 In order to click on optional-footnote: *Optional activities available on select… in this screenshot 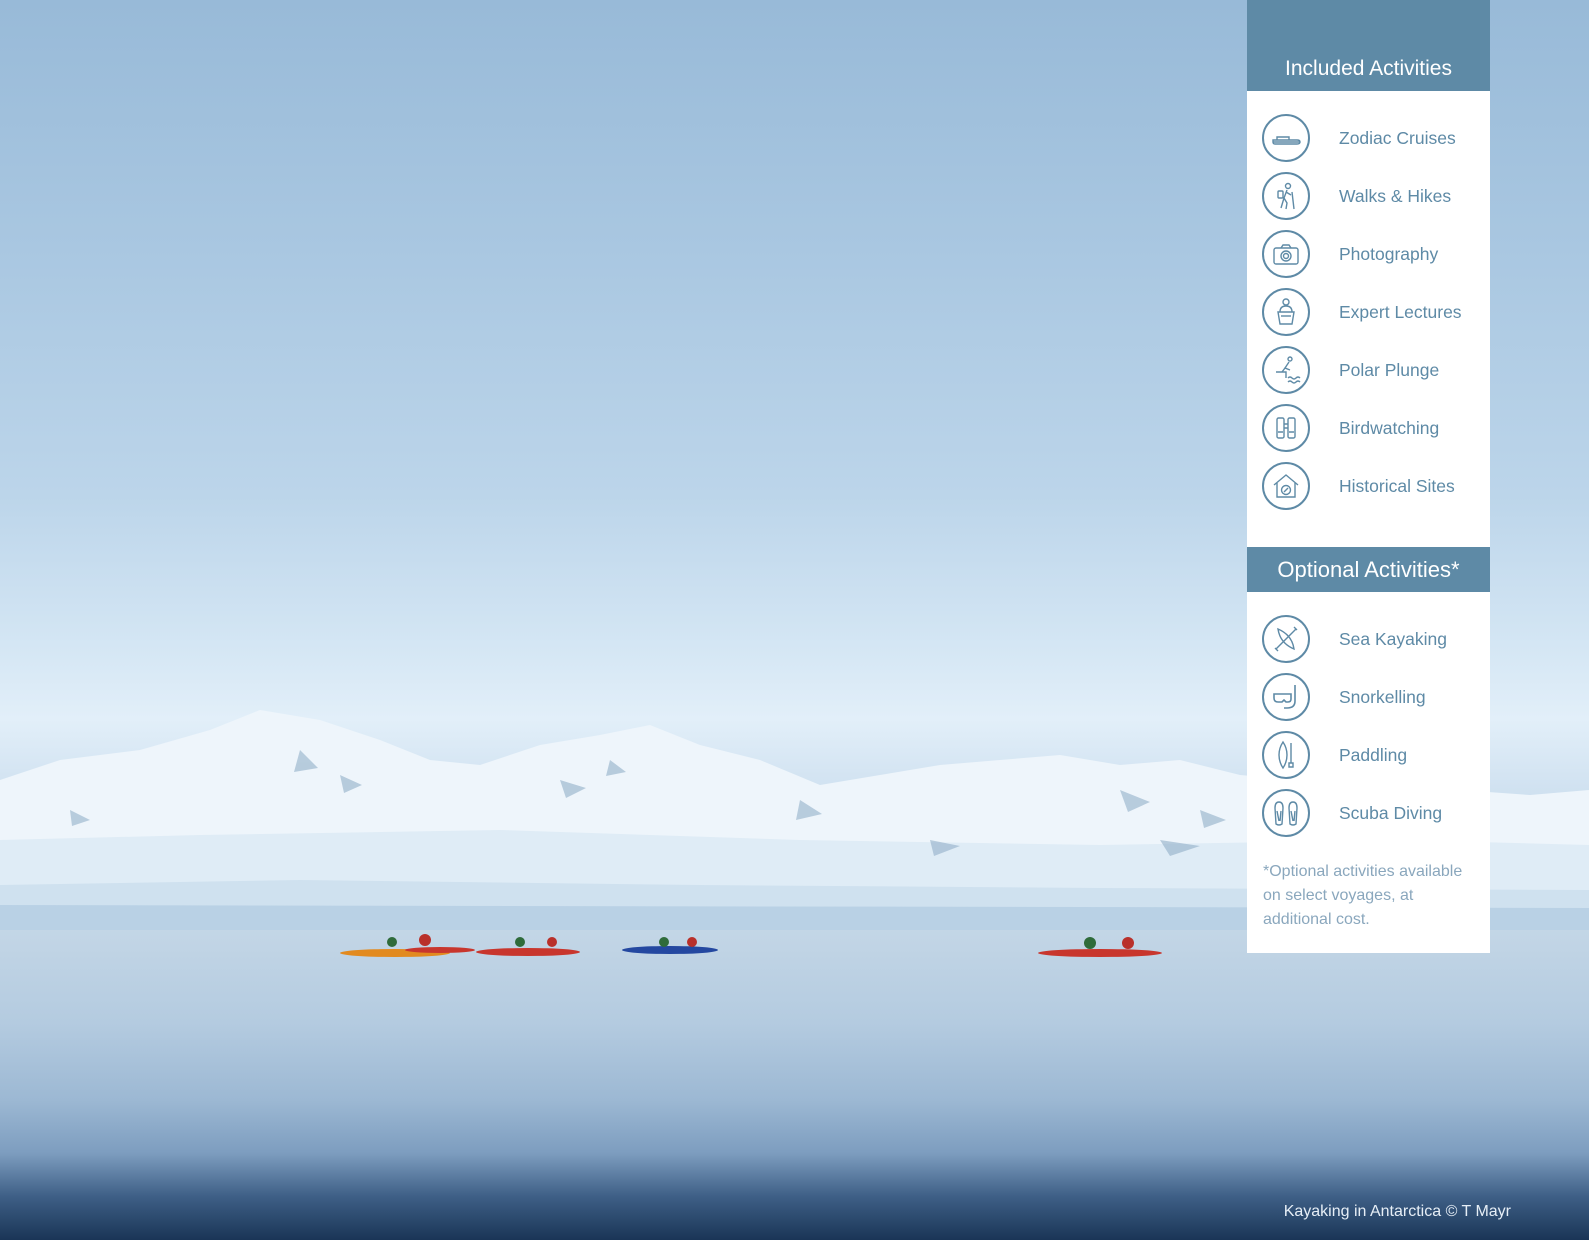, I will do `click(1363, 895)`.